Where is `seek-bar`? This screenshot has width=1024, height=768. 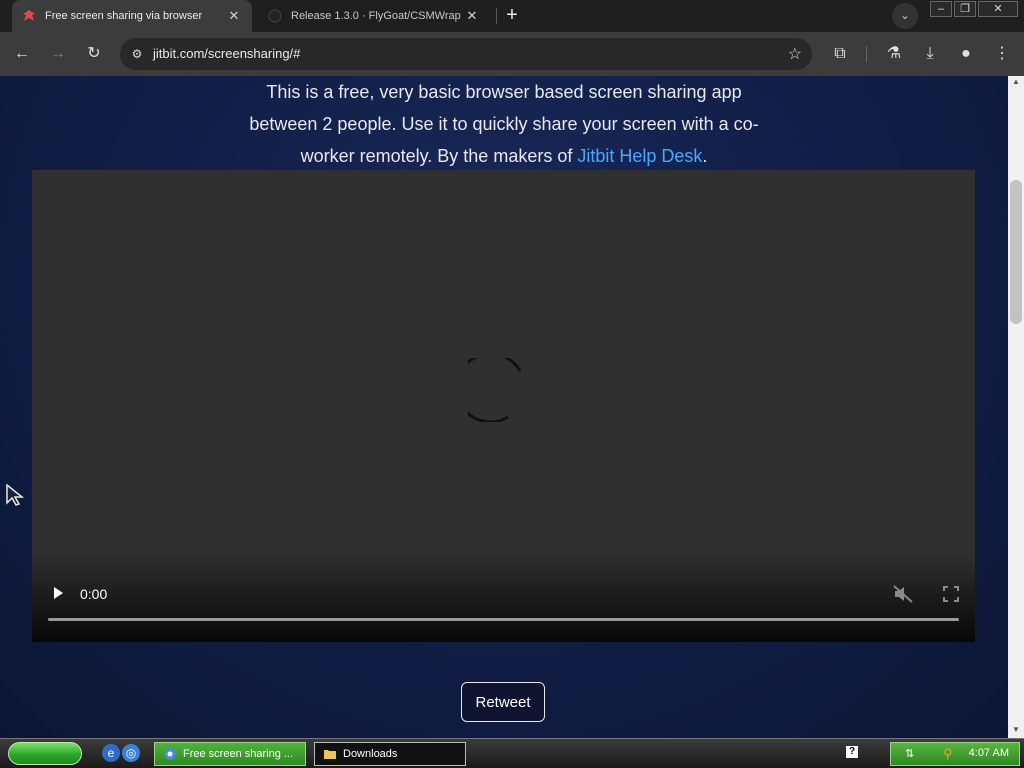
seek-bar is located at coordinates (503, 619).